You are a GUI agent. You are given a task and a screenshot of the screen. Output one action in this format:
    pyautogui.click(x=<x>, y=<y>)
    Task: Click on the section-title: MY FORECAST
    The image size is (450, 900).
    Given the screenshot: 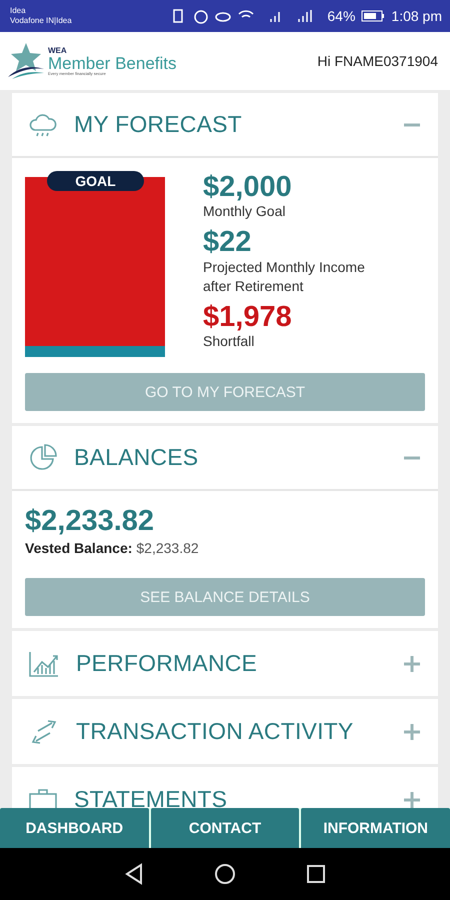 What is the action you would take?
    pyautogui.click(x=158, y=124)
    